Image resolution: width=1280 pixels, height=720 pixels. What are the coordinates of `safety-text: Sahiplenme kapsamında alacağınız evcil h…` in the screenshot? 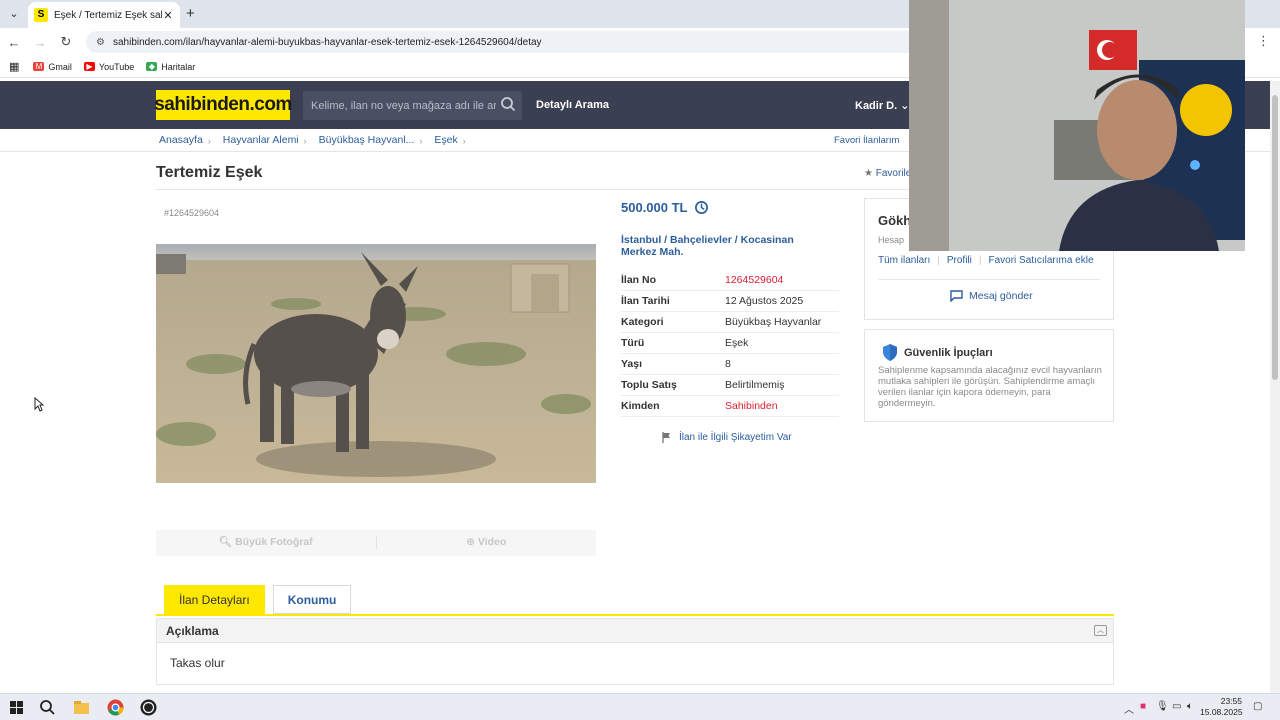 It's located at (990, 387).